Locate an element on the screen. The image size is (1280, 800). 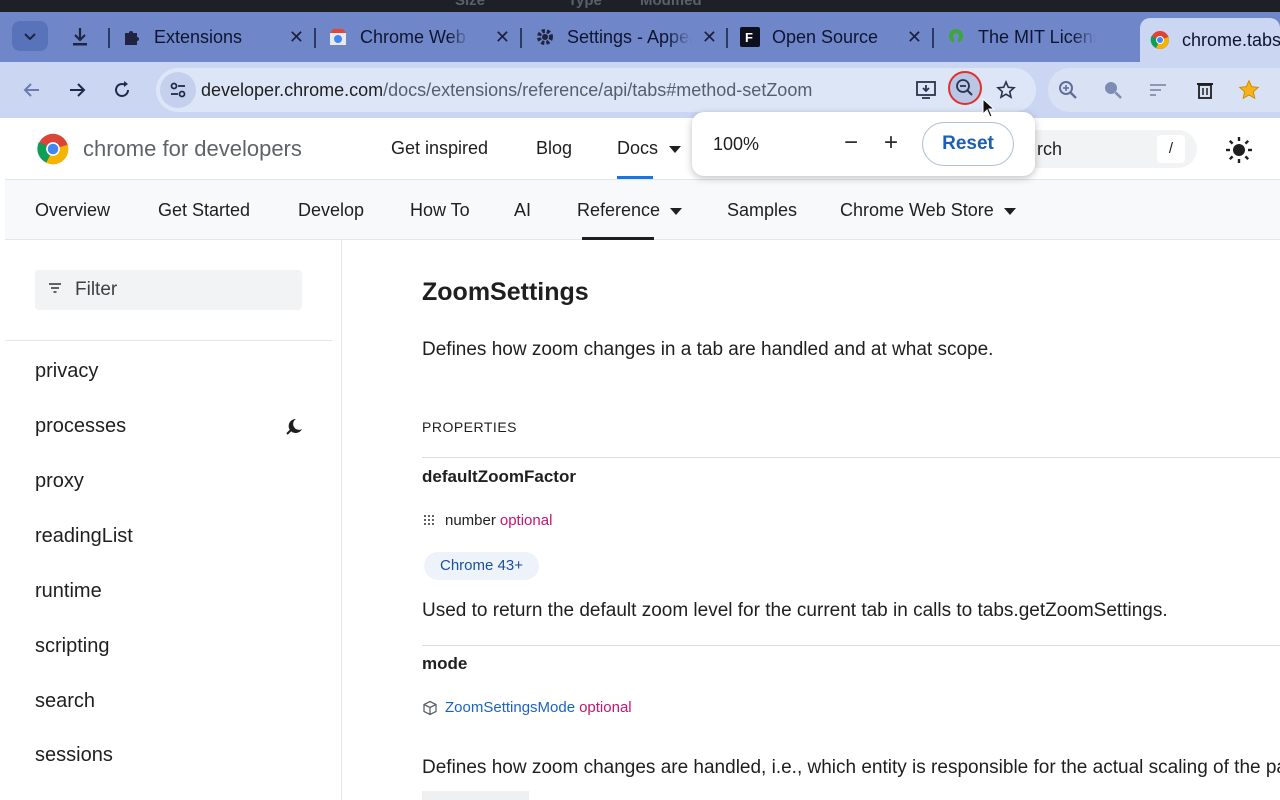
zoom-out-icon is located at coordinates (964, 87).